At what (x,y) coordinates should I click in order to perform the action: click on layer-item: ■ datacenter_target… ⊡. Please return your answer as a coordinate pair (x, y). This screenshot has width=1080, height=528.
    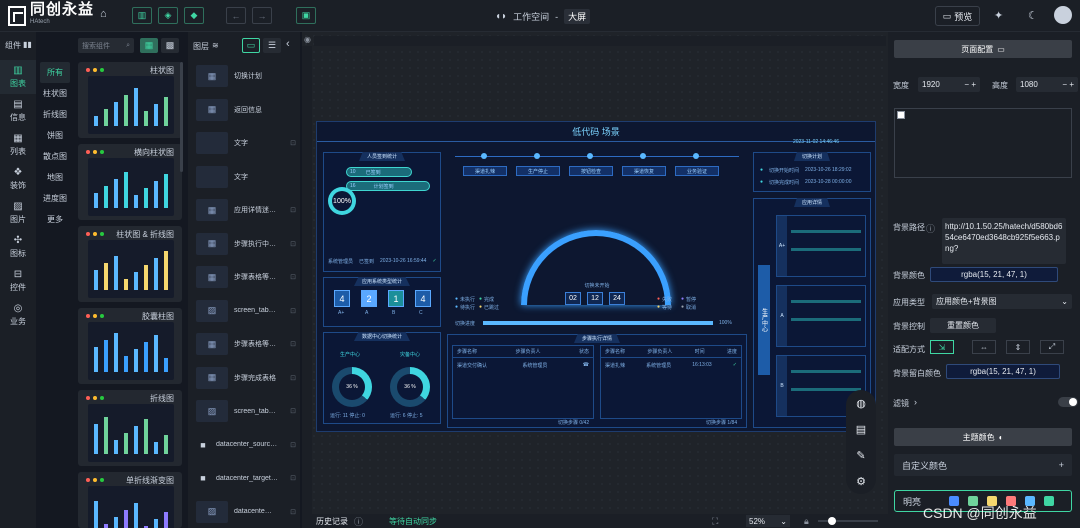
    Looking at the image, I should click on (246, 478).